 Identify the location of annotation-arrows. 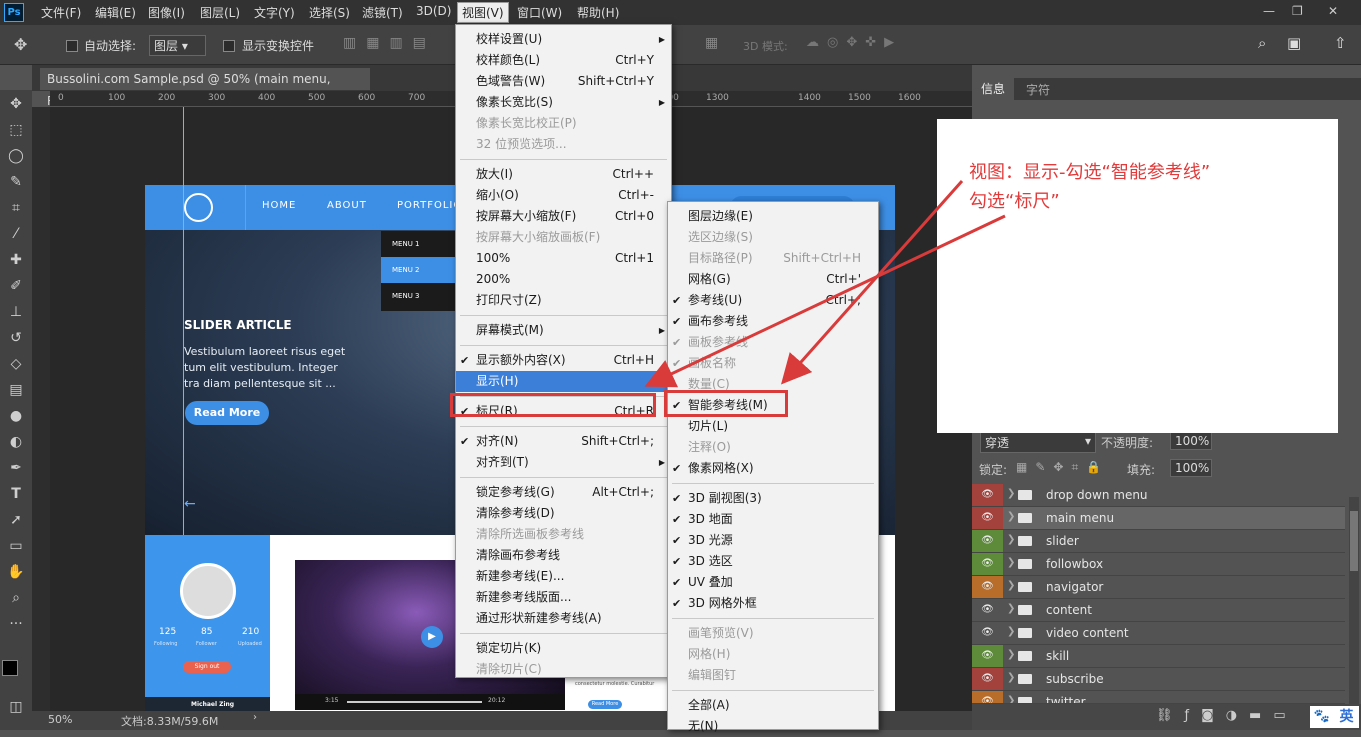
(825, 284).